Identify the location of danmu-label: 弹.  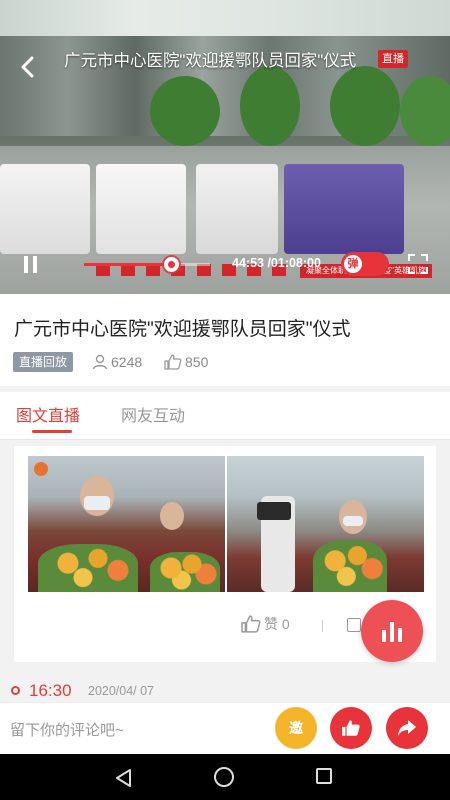
(353, 264).